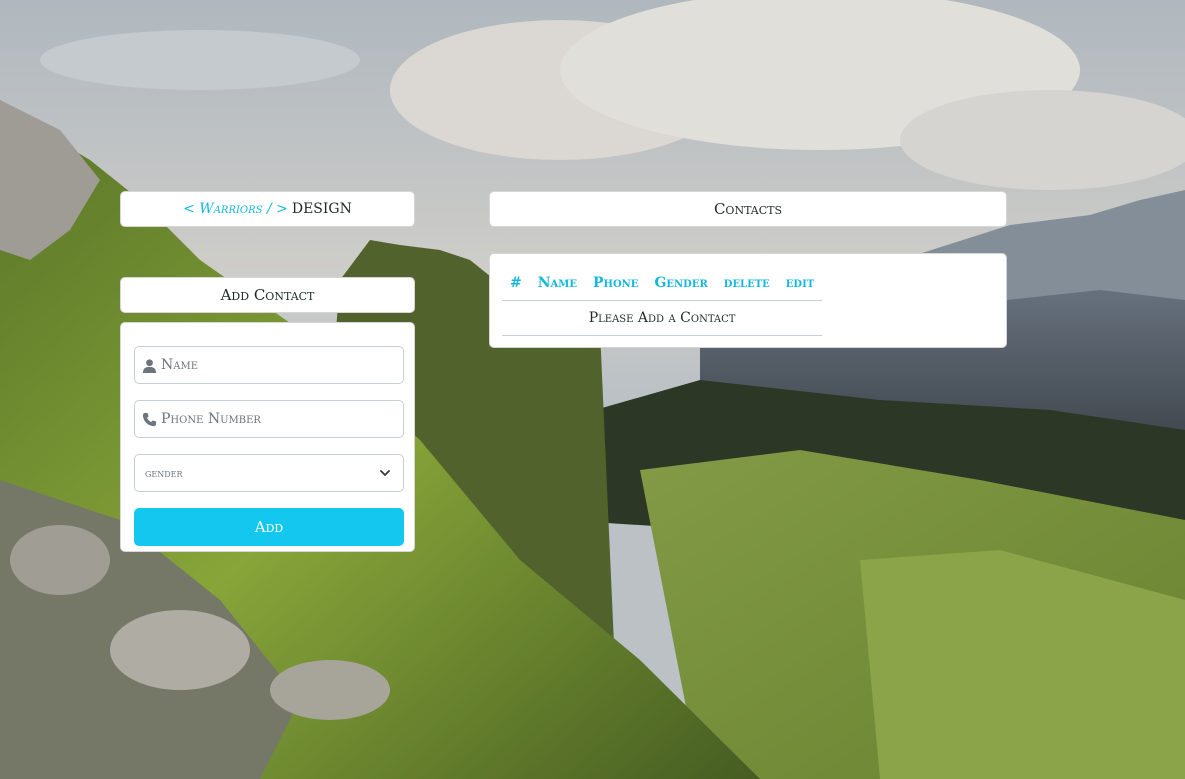  I want to click on add-button: Add, so click(269, 527).